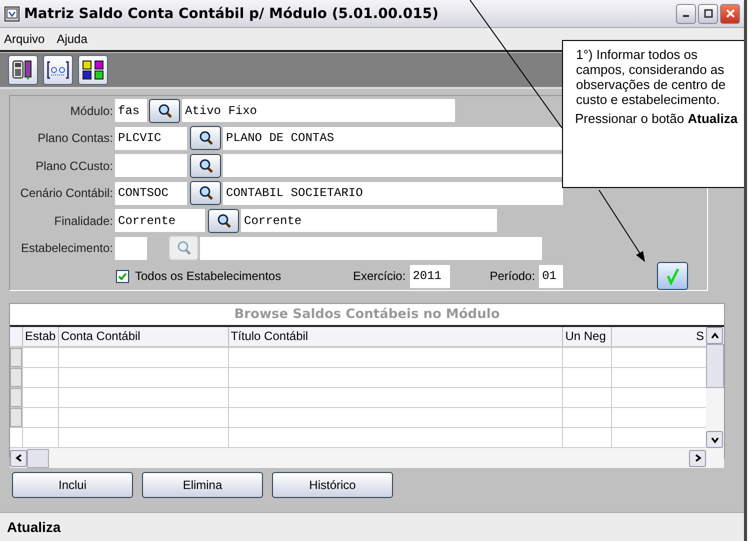 This screenshot has height=541, width=752. Describe the element at coordinates (40, 336) in the screenshot. I see `column-header: Estab` at that location.